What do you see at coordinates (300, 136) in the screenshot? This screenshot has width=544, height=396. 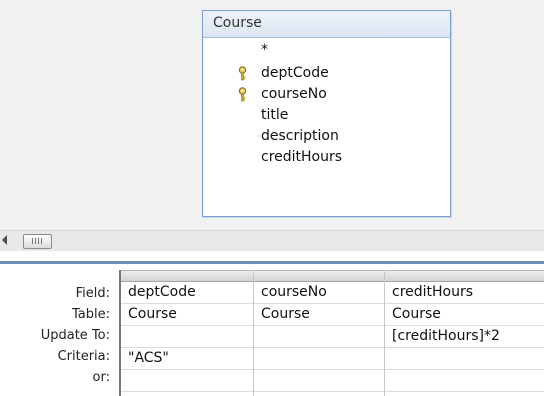 I see `field-label: description` at bounding box center [300, 136].